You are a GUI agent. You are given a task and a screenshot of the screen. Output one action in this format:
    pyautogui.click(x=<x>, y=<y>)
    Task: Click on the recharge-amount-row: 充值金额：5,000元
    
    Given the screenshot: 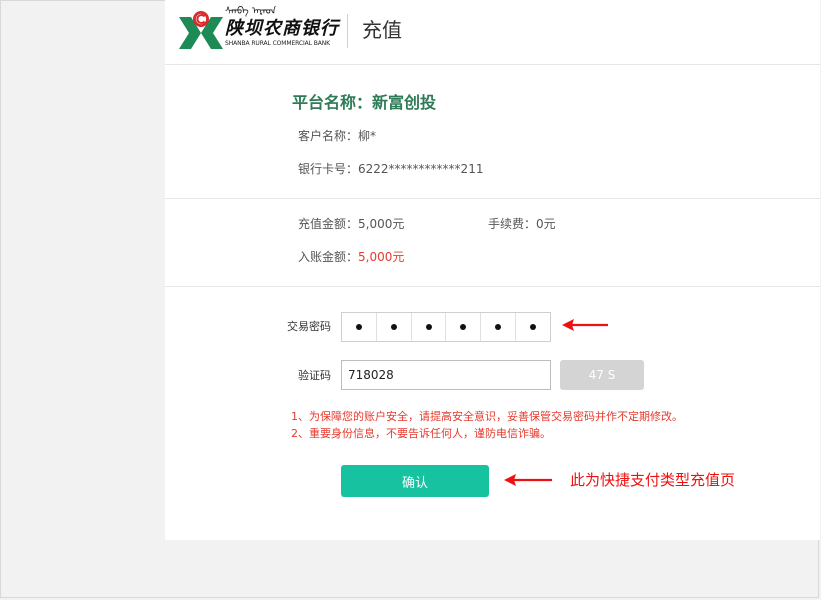 What is the action you would take?
    pyautogui.click(x=351, y=224)
    